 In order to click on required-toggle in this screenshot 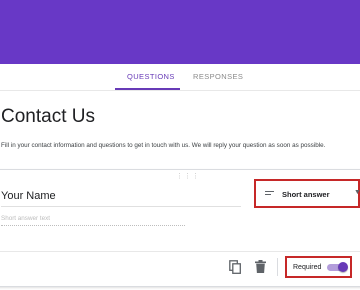, I will do `click(337, 267)`.